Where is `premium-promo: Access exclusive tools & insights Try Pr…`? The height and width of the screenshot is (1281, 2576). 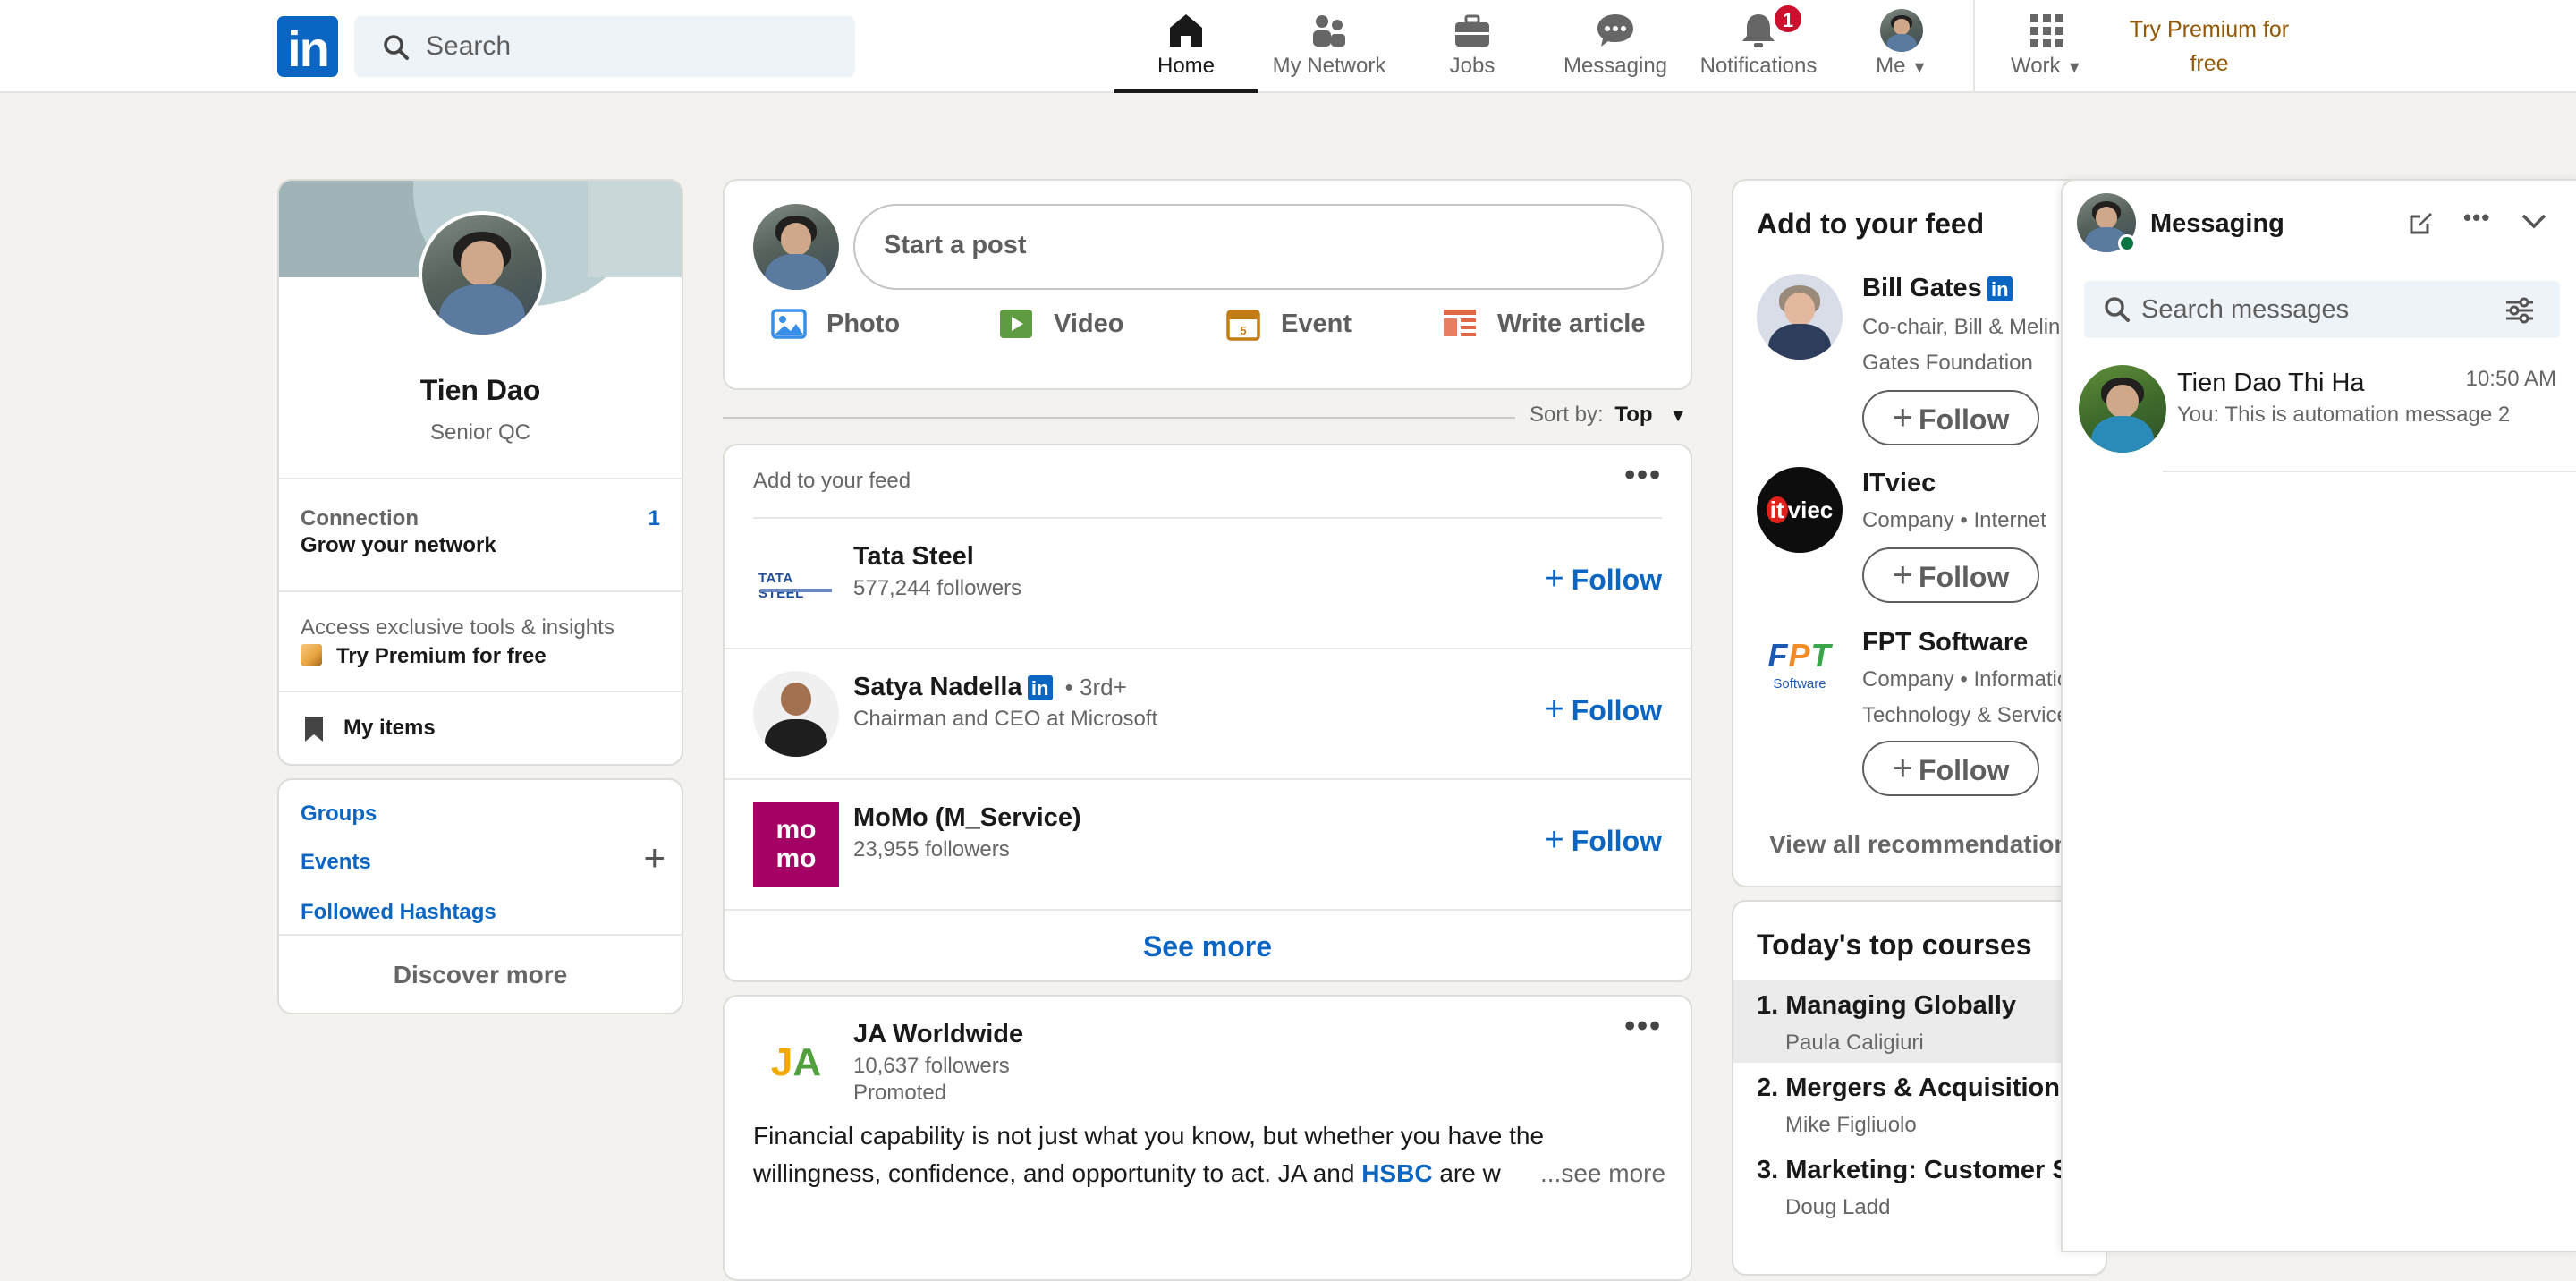
premium-promo: Access exclusive tools & insights Try Pr… is located at coordinates (480, 641).